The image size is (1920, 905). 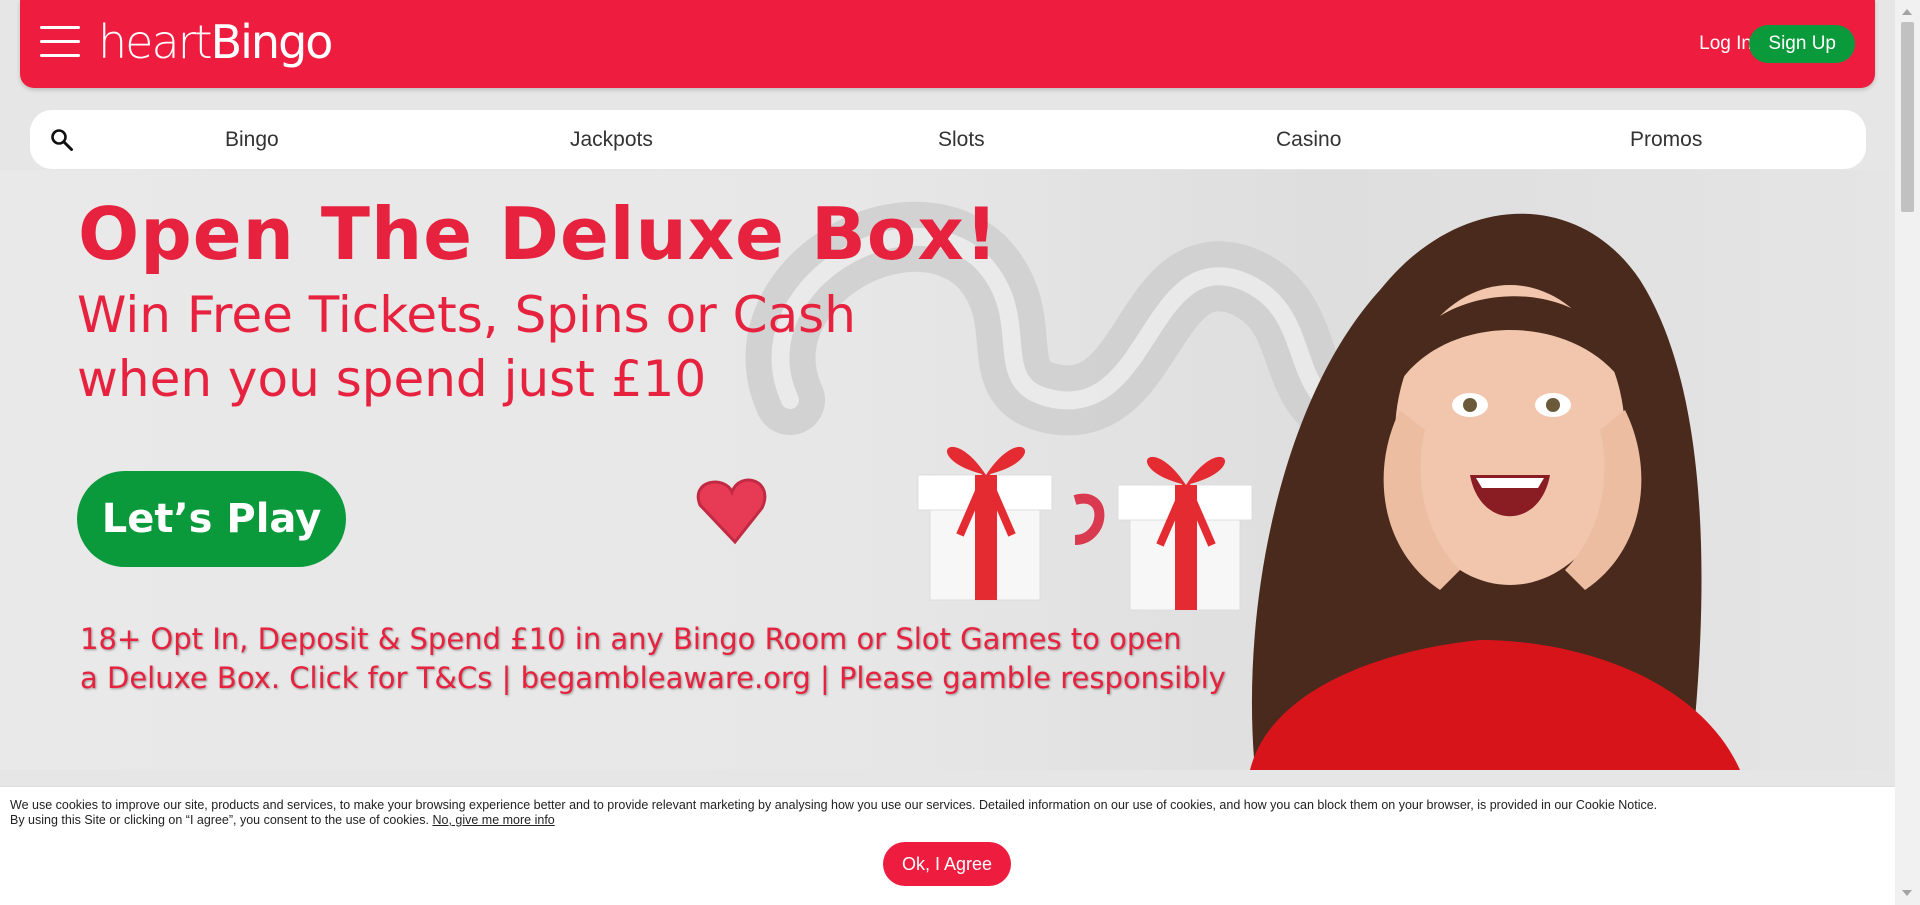 I want to click on scrollbar-thumb, so click(x=1907, y=117).